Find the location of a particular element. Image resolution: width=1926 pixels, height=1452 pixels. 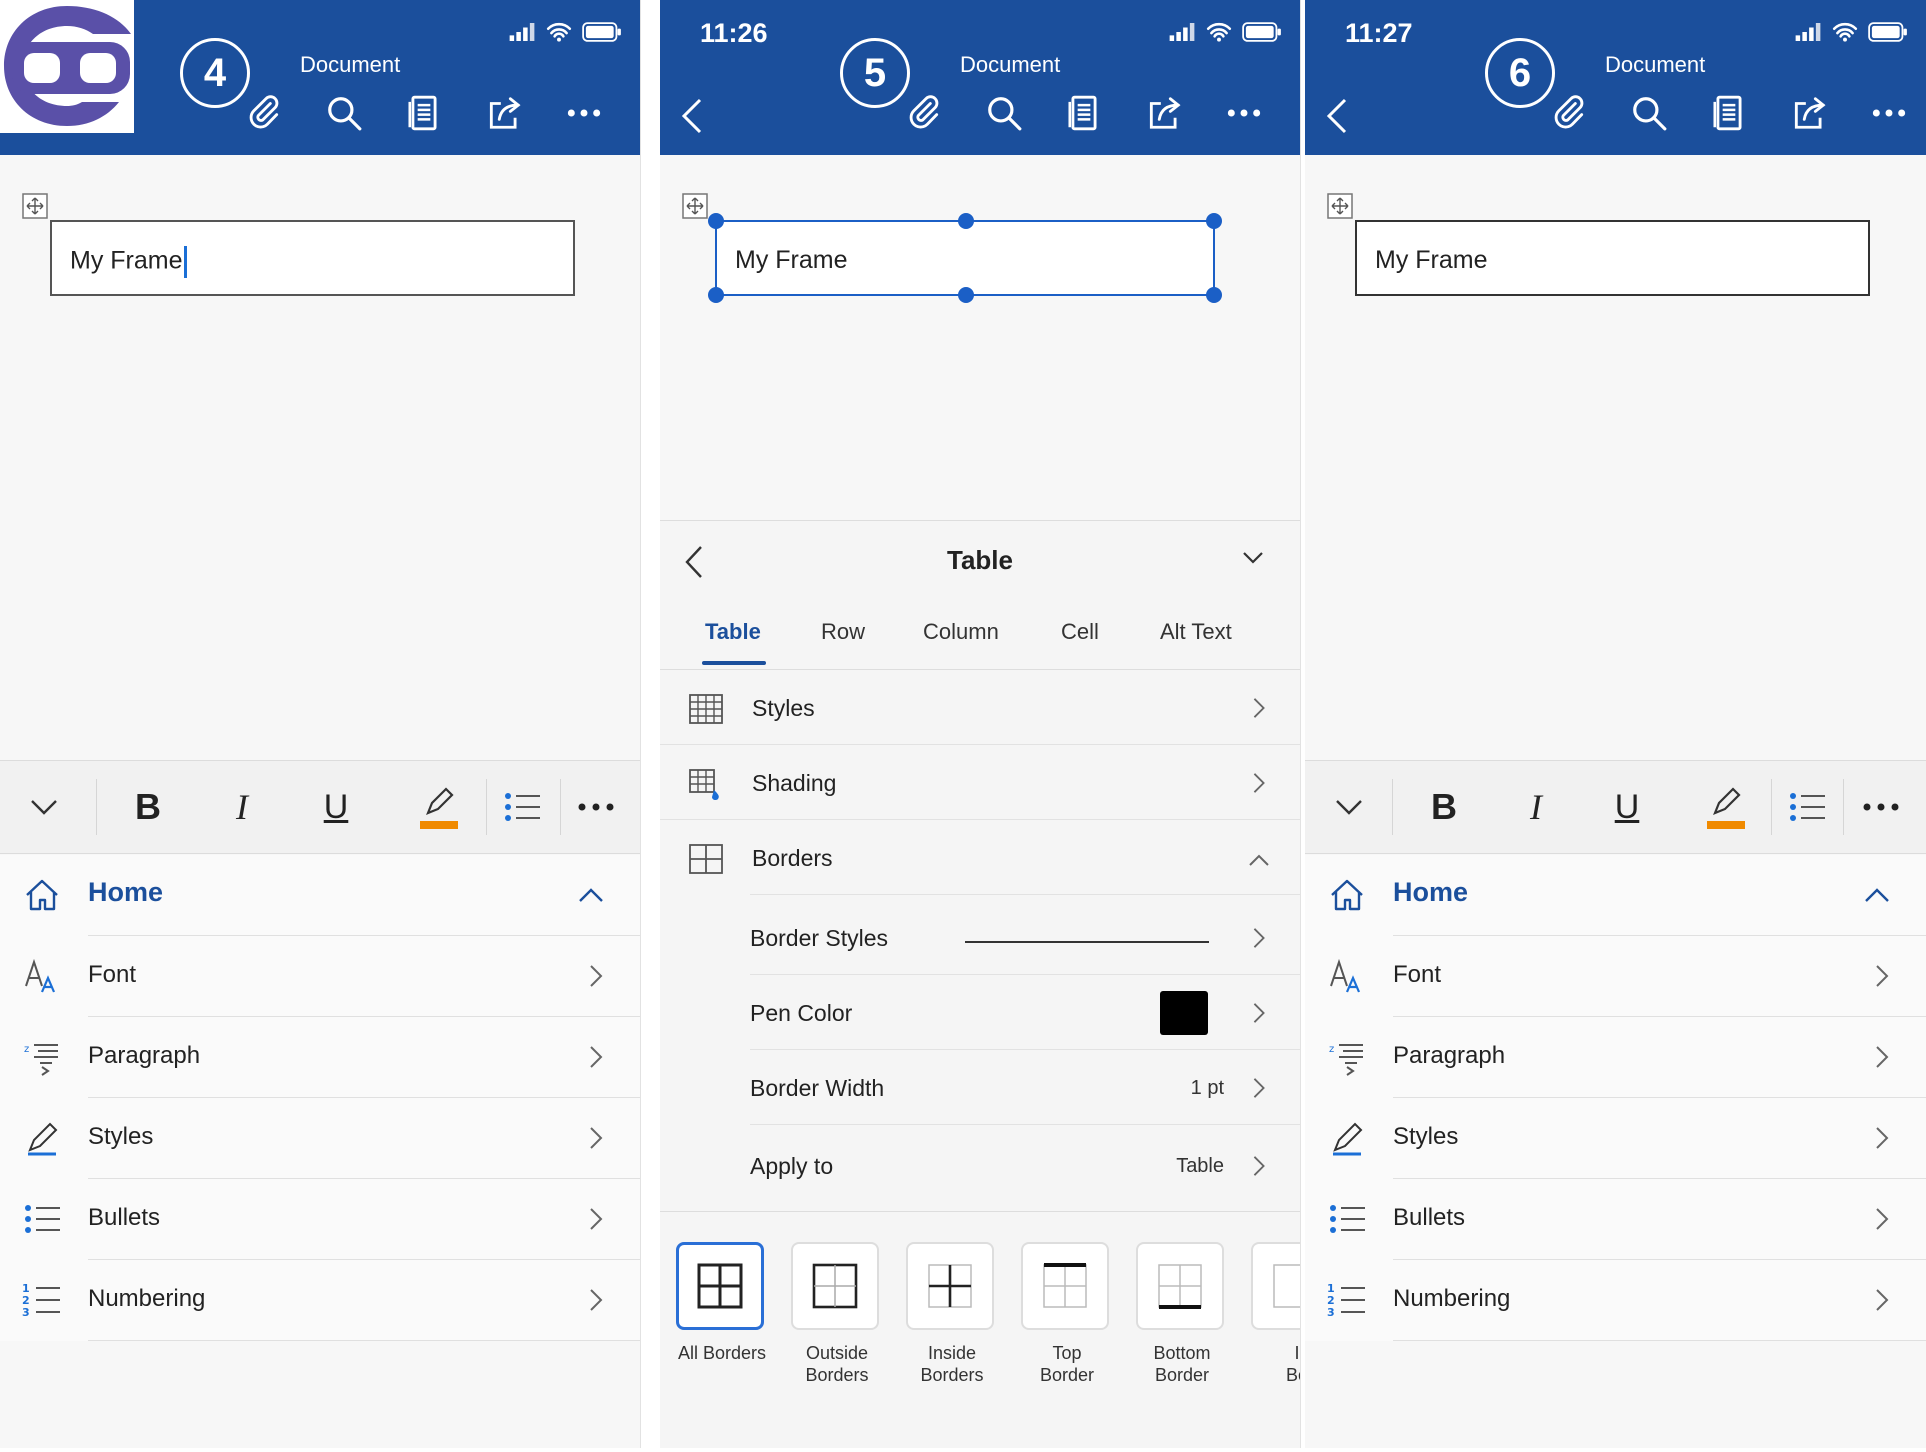

option-value: Table is located at coordinates (1200, 1166).